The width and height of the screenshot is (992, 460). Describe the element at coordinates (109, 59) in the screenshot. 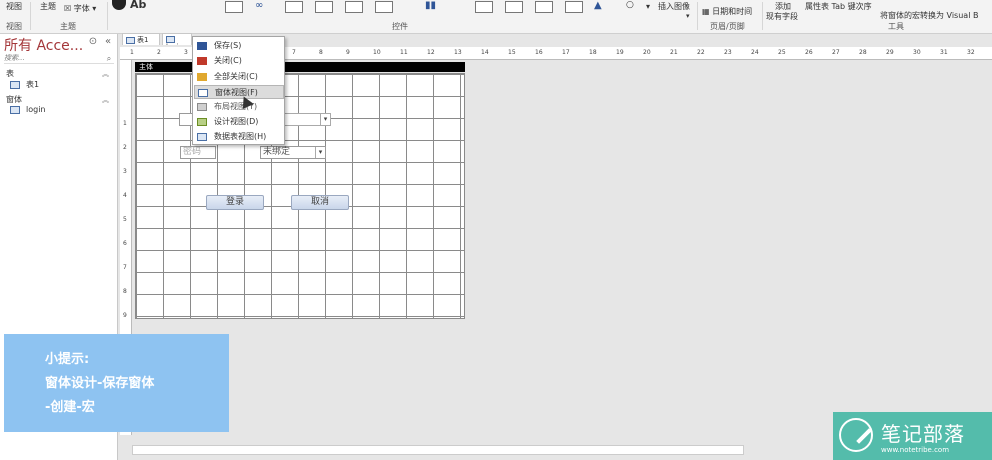

I see `search-icon: ⌕` at that location.